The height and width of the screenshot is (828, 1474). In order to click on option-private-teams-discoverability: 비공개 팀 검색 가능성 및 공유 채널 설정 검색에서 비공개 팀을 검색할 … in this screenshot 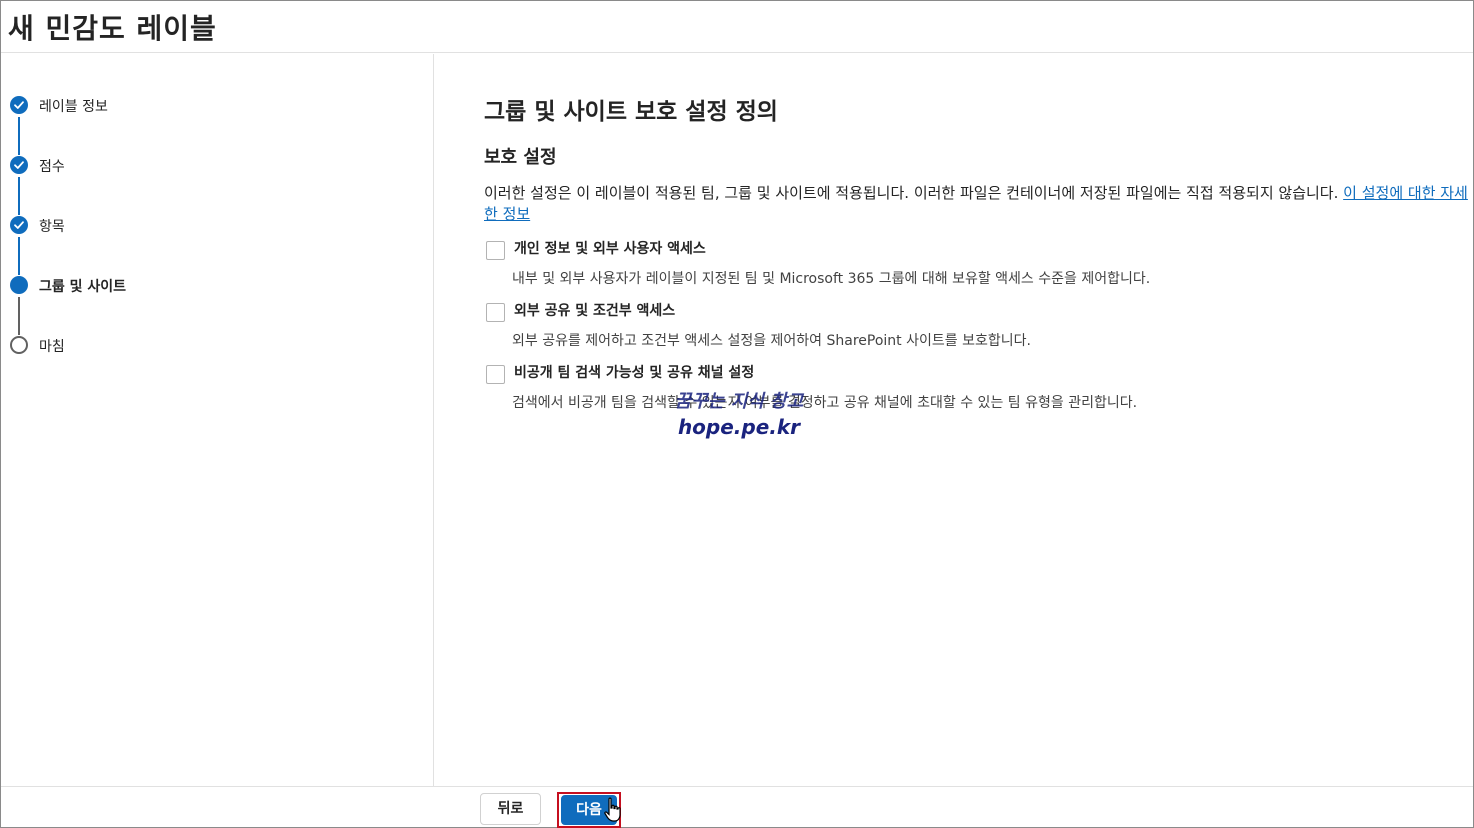, I will do `click(974, 391)`.